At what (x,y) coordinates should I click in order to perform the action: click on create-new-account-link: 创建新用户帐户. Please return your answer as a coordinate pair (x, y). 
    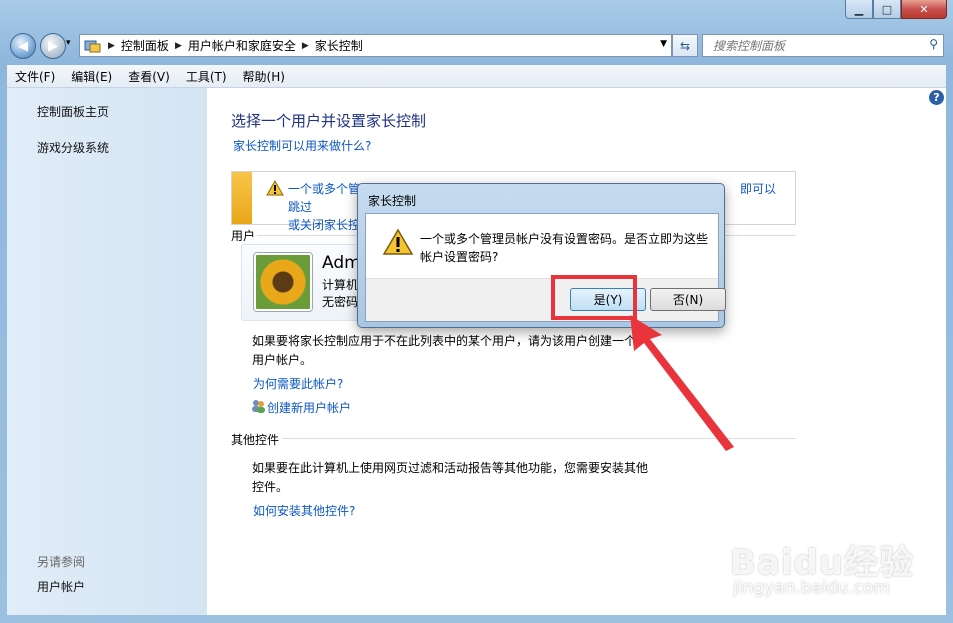
    Looking at the image, I should click on (309, 407).